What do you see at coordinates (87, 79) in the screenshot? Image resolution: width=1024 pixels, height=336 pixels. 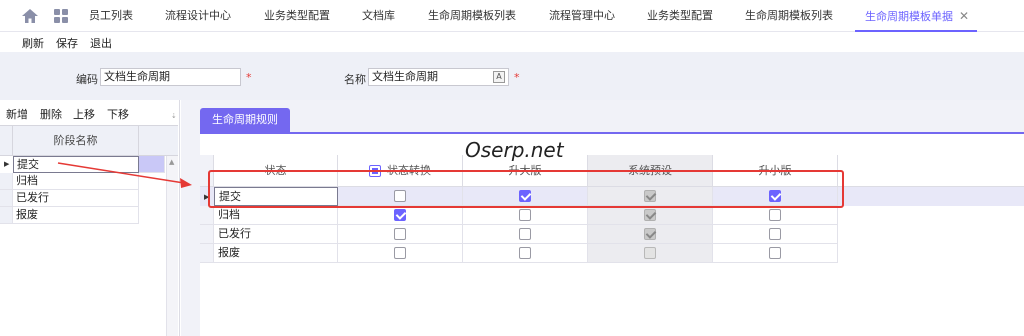 I see `code-label: 编码` at bounding box center [87, 79].